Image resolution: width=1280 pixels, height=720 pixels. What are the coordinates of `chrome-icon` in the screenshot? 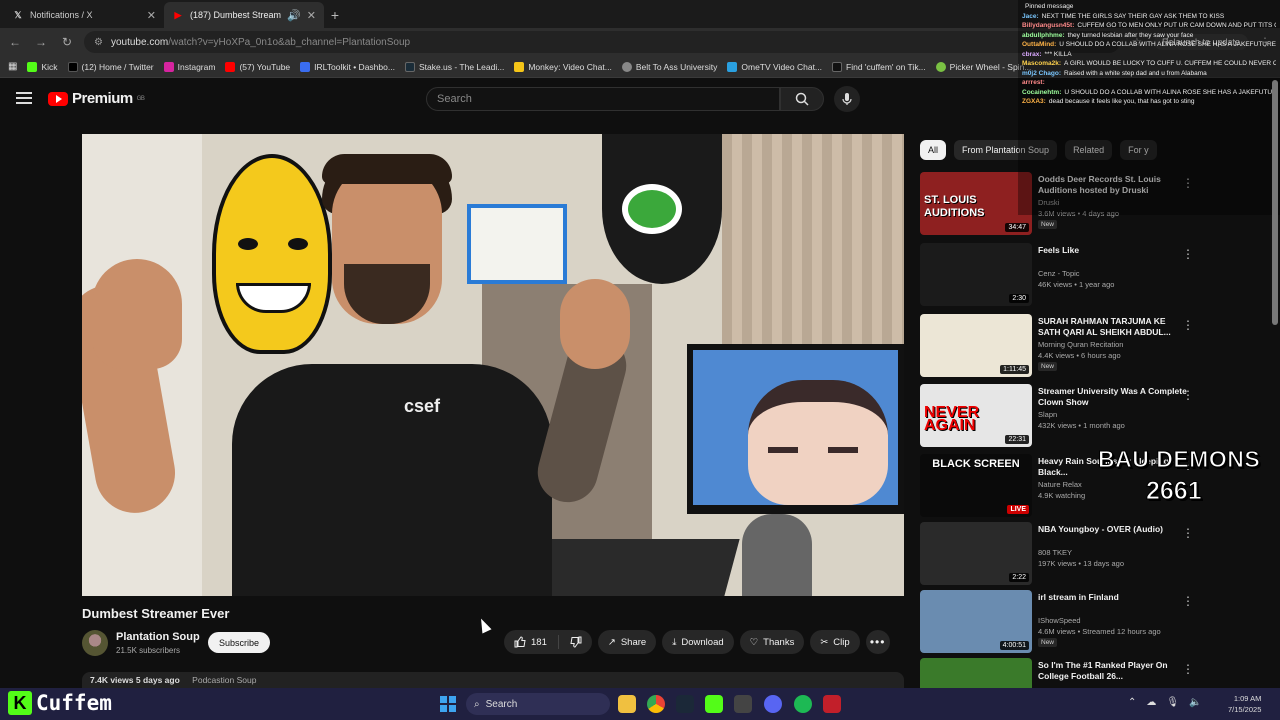 It's located at (656, 704).